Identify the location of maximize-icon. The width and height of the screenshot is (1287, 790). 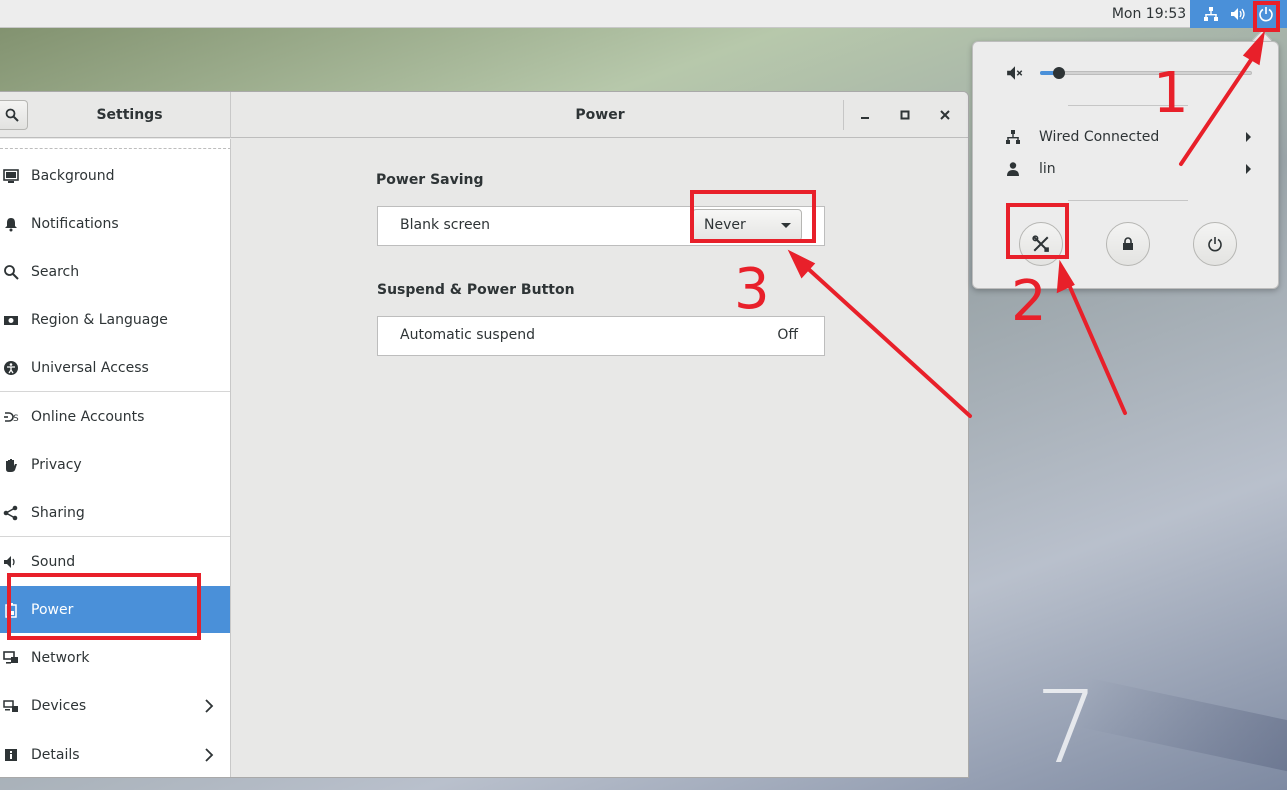
(905, 115).